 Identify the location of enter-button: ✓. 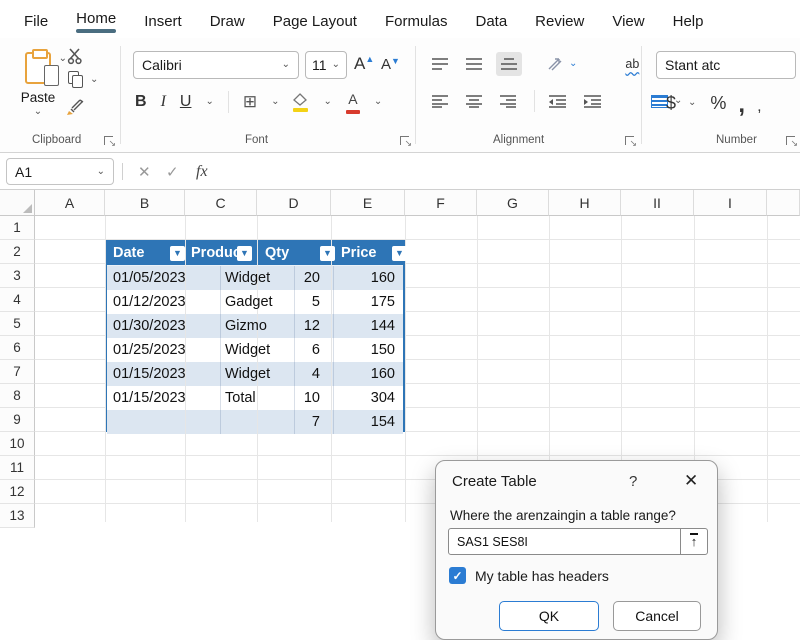
(172, 171).